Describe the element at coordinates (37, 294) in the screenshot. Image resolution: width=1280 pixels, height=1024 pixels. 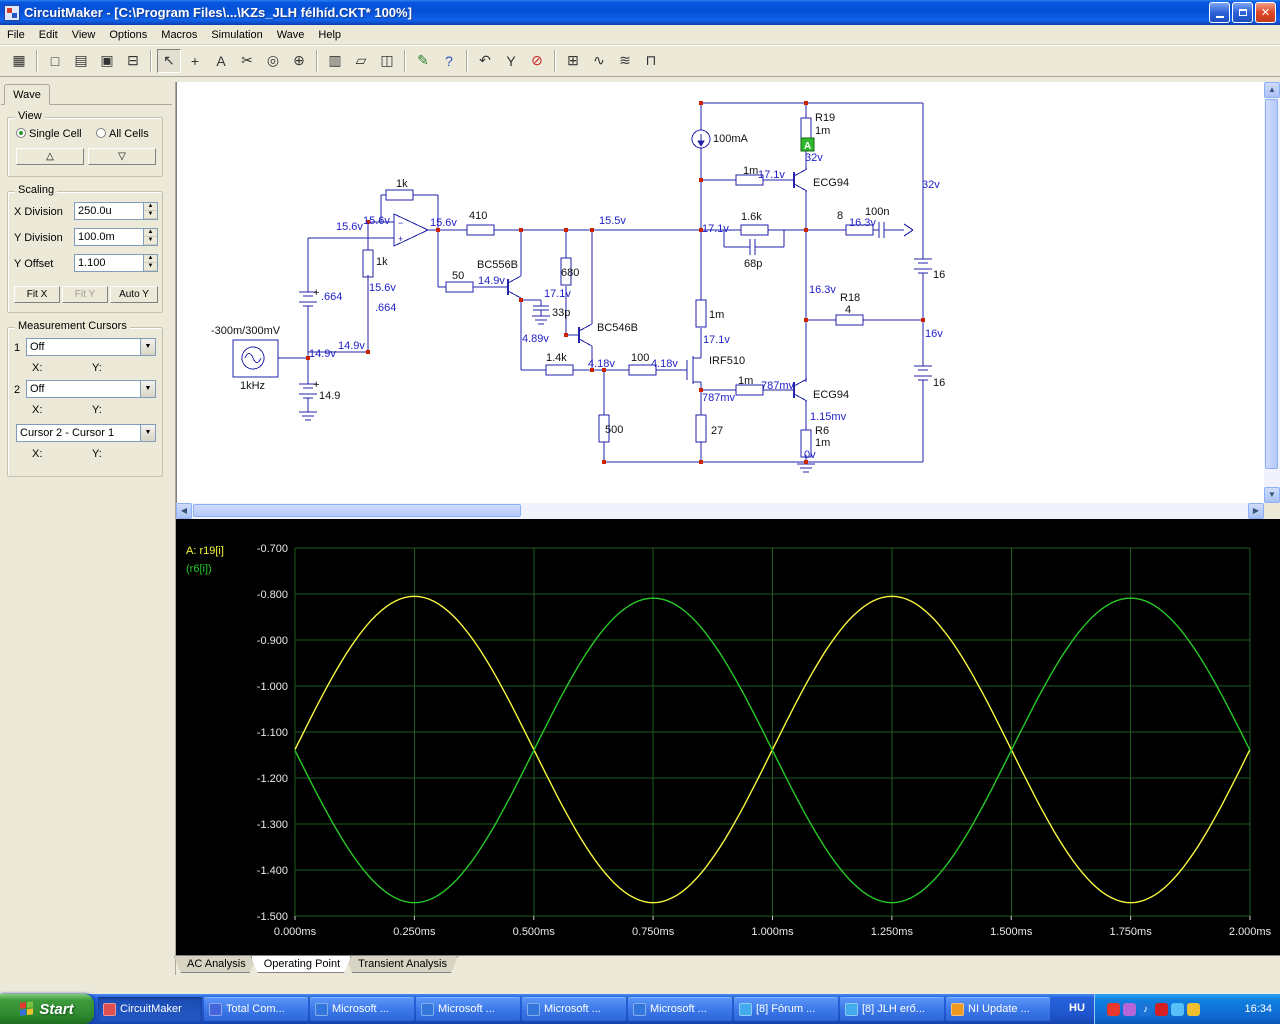
I see `fit-x-button: Fit X` at that location.